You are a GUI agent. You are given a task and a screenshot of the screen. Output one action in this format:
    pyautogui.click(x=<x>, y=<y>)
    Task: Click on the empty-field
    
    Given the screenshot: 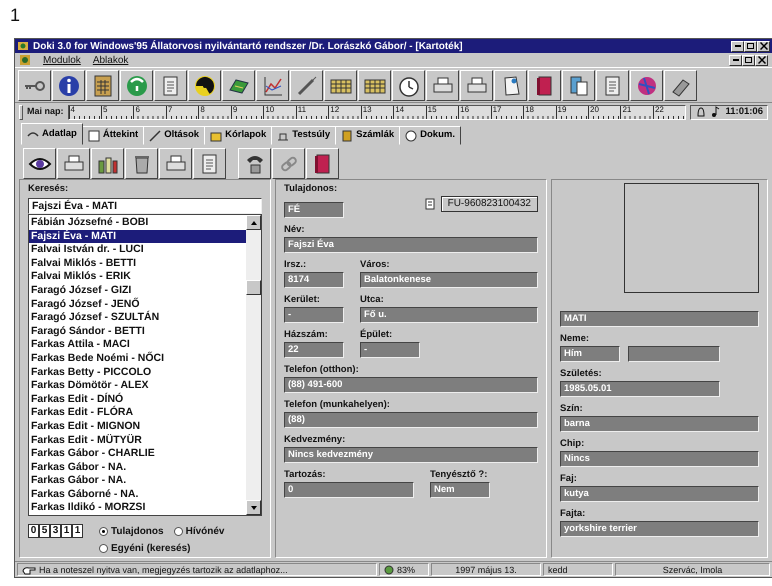 What is the action you would take?
    pyautogui.click(x=674, y=354)
    